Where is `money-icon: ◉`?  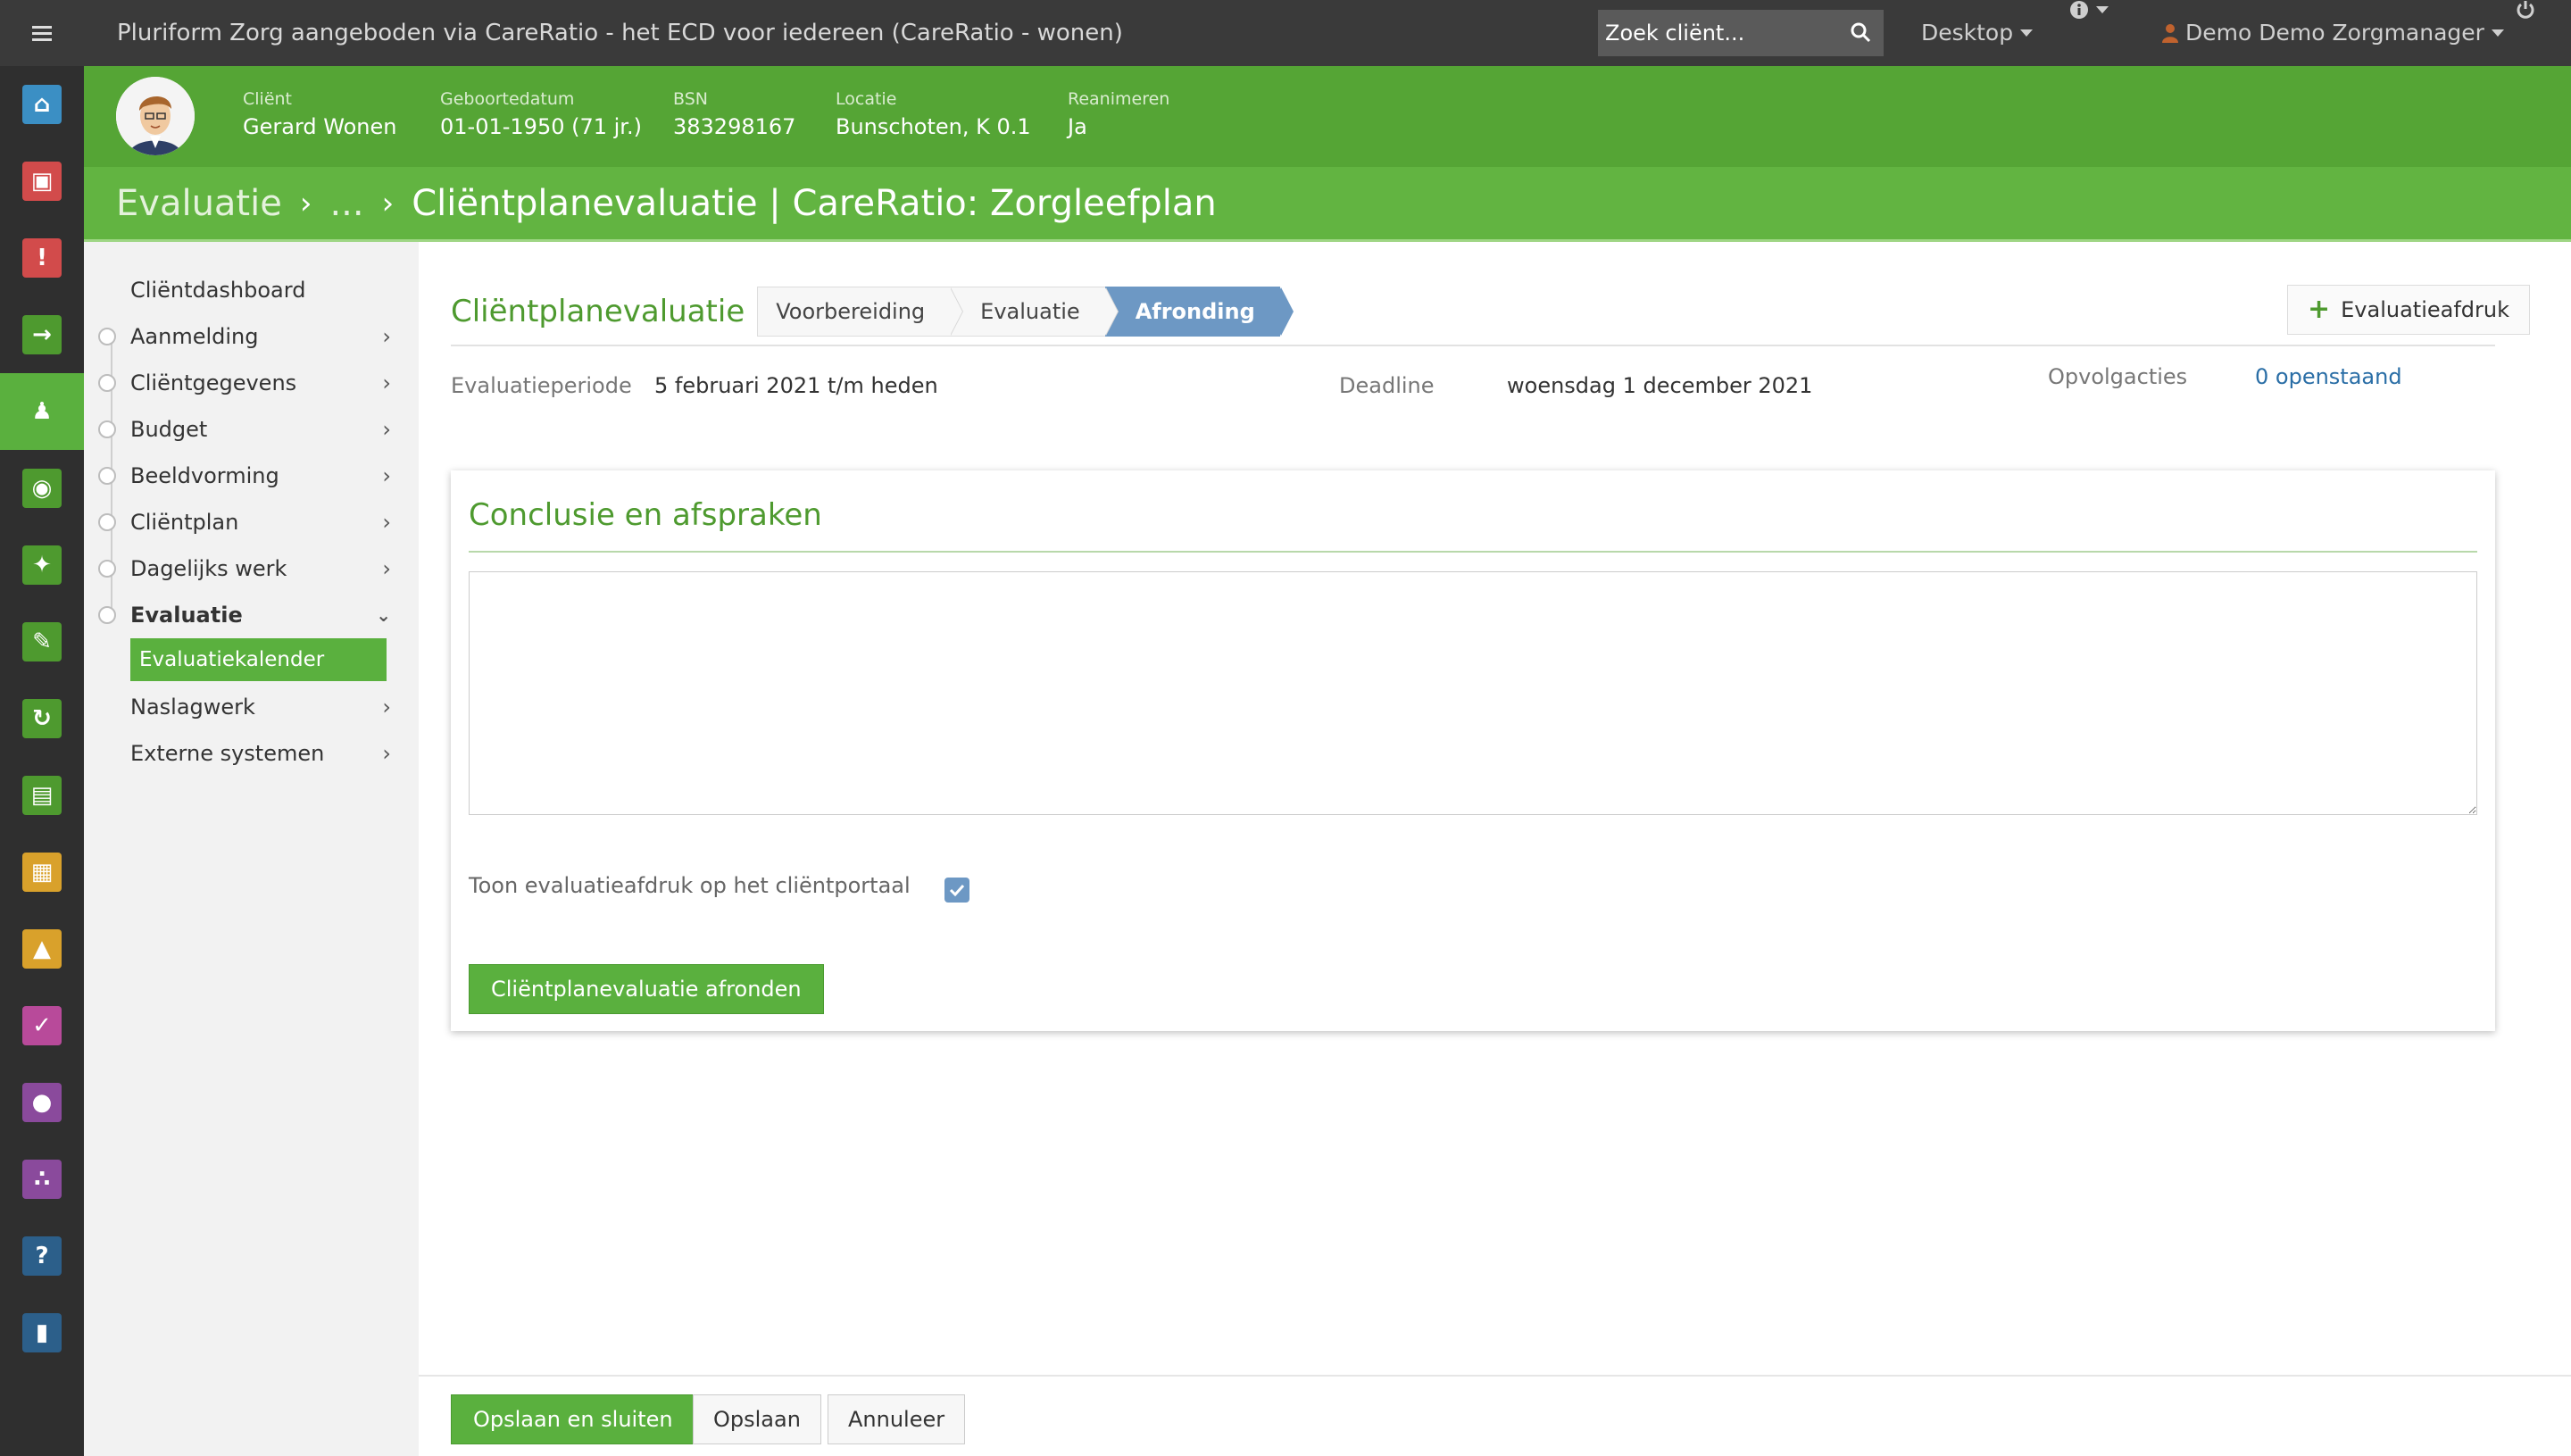 money-icon: ◉ is located at coordinates (42, 488).